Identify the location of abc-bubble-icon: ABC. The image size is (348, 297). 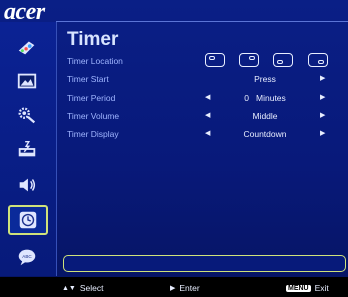
(27, 257).